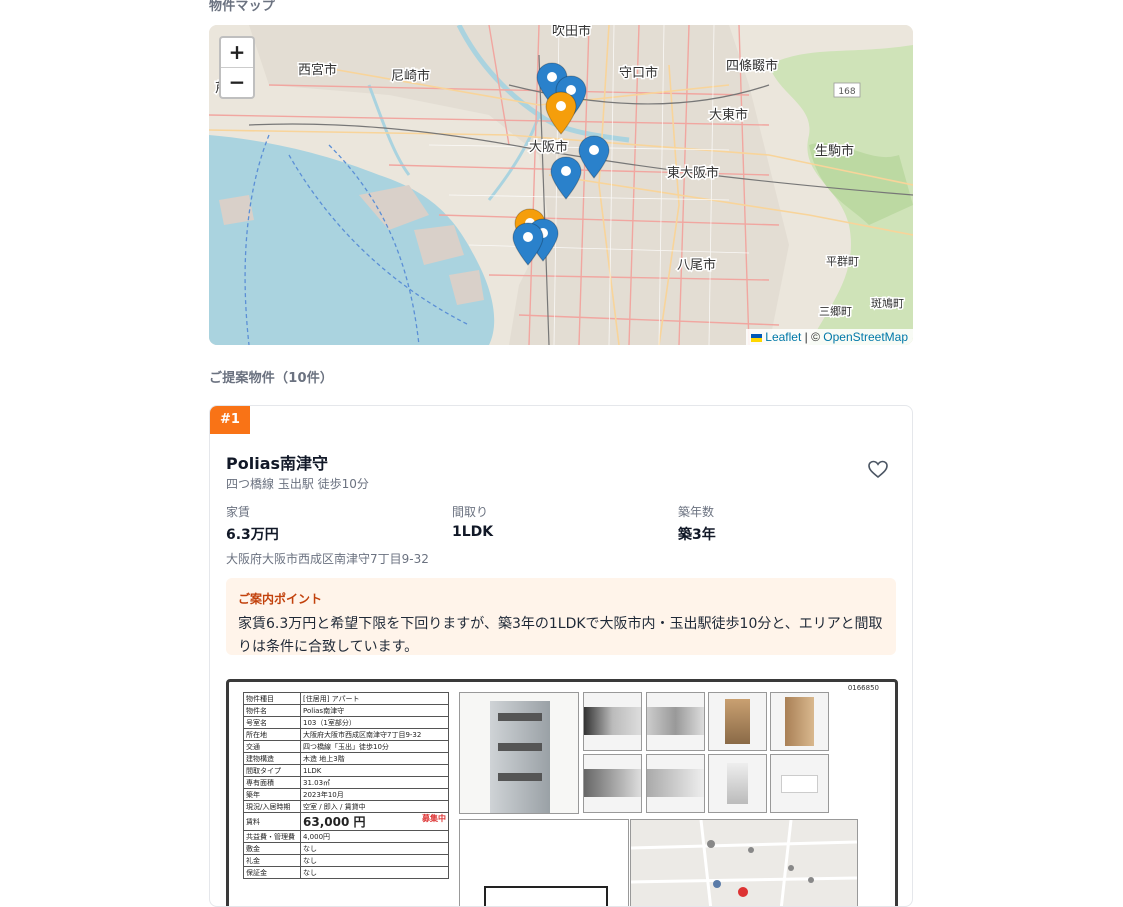 The image size is (1123, 907). What do you see at coordinates (752, 66) in the screenshot?
I see `city-label: 四條畷市` at bounding box center [752, 66].